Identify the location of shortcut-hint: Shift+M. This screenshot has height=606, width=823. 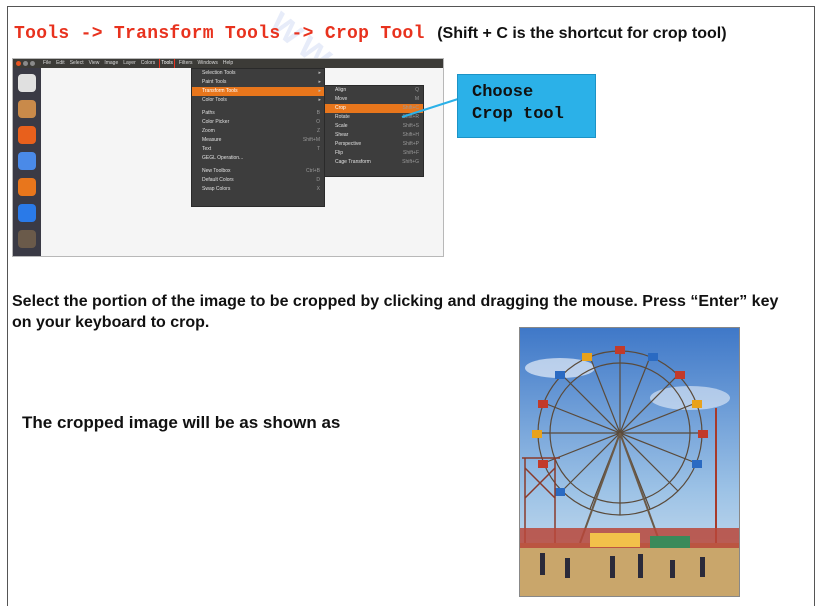
(311, 140).